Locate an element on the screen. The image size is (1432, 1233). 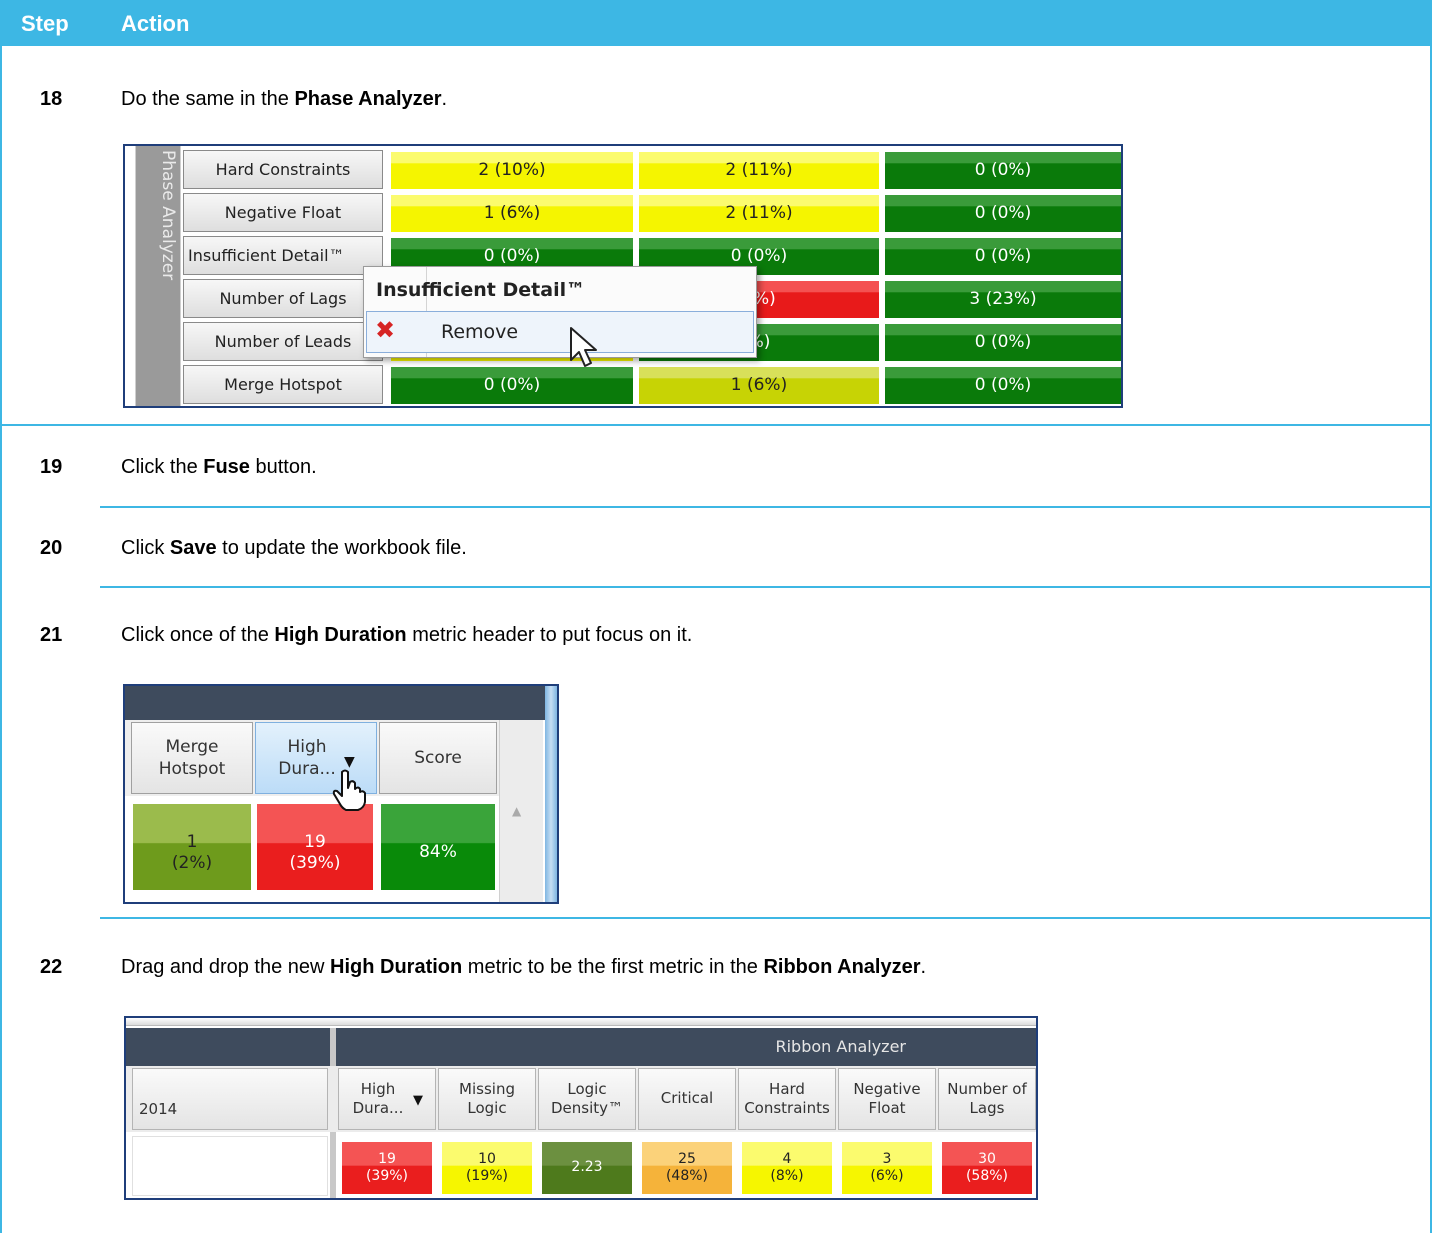
ribbon-metric-value-cell: 2.23 is located at coordinates (587, 1168).